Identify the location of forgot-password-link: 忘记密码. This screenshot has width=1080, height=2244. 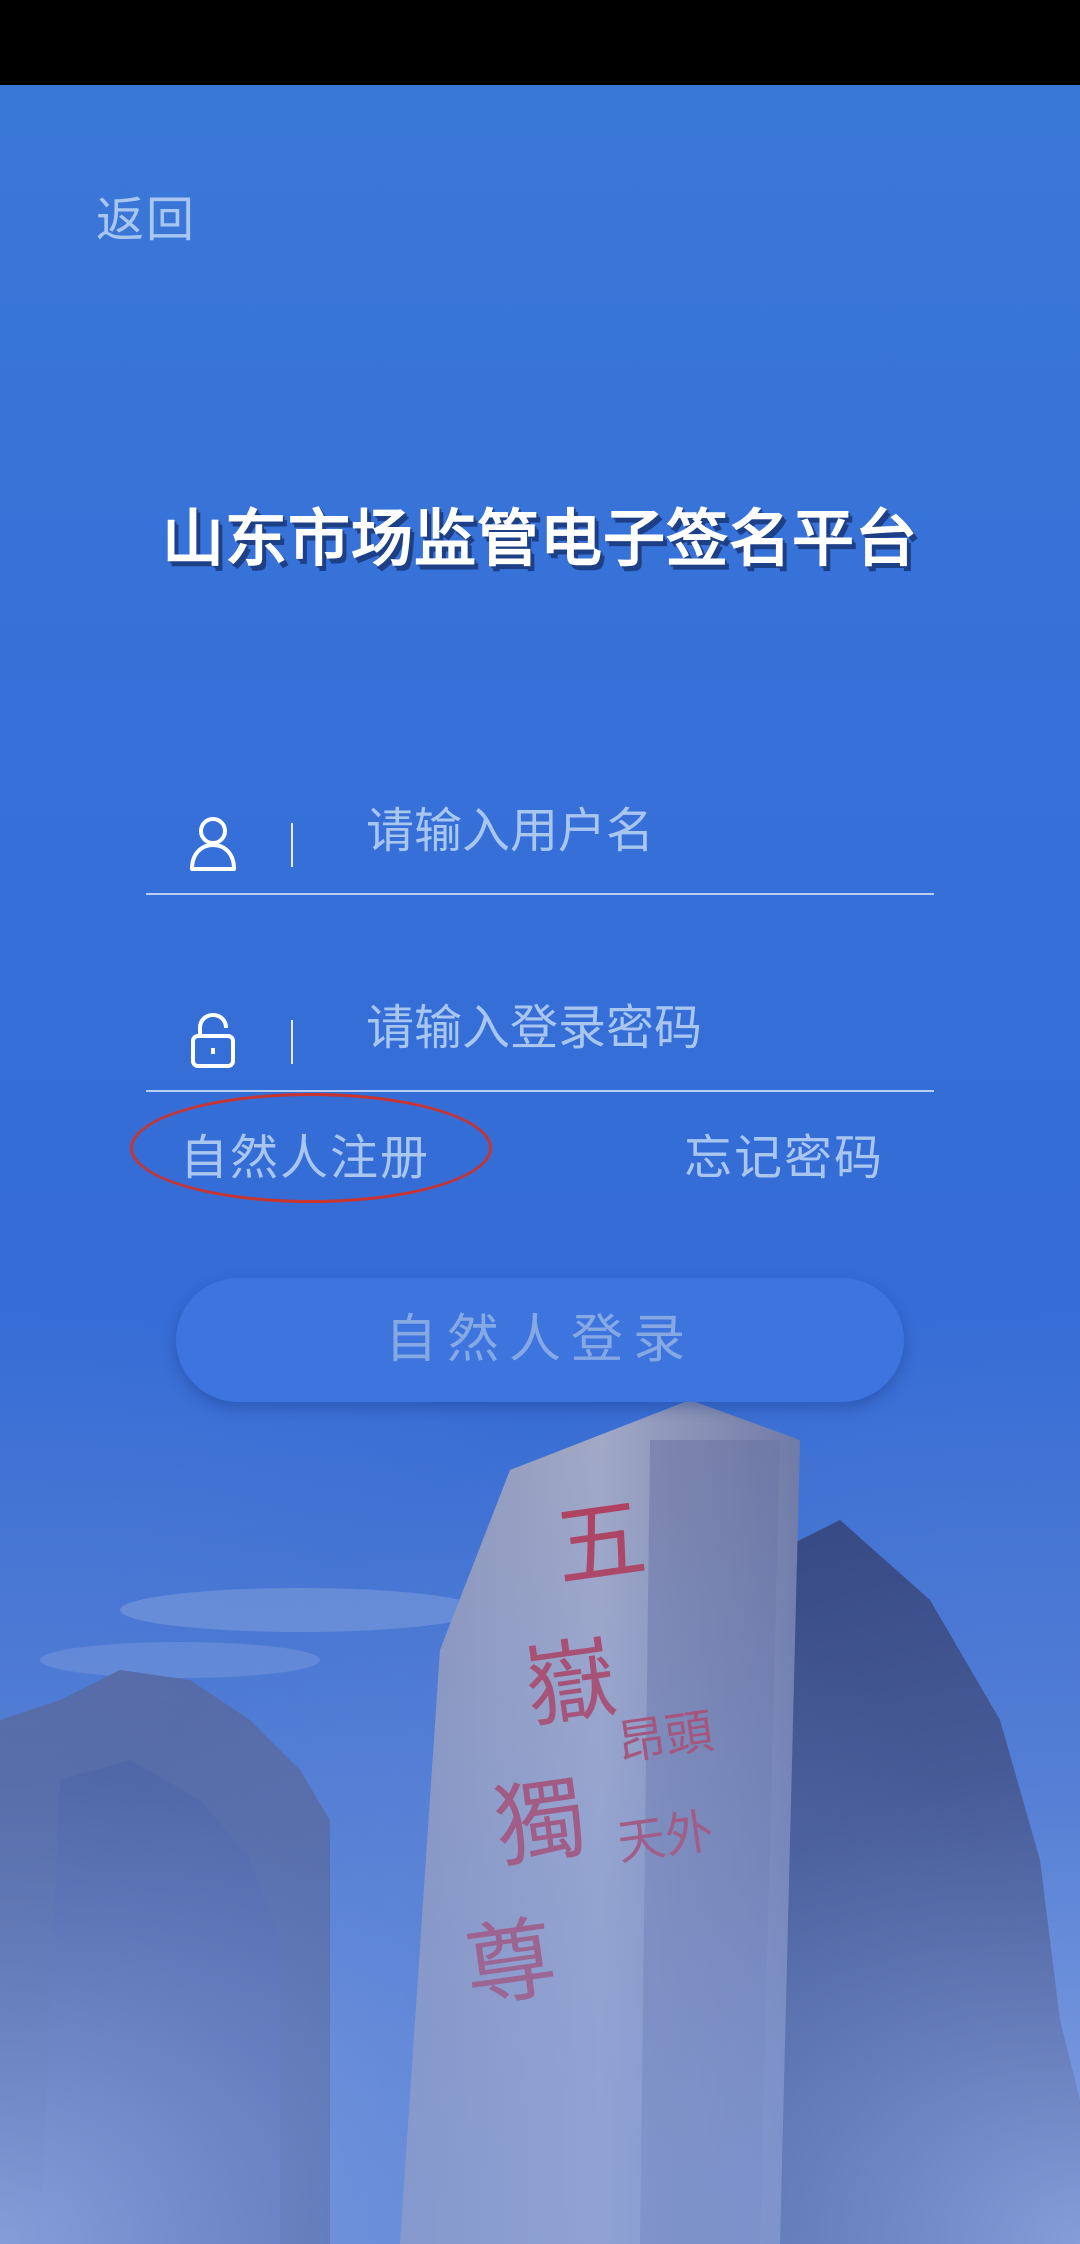
(784, 1153).